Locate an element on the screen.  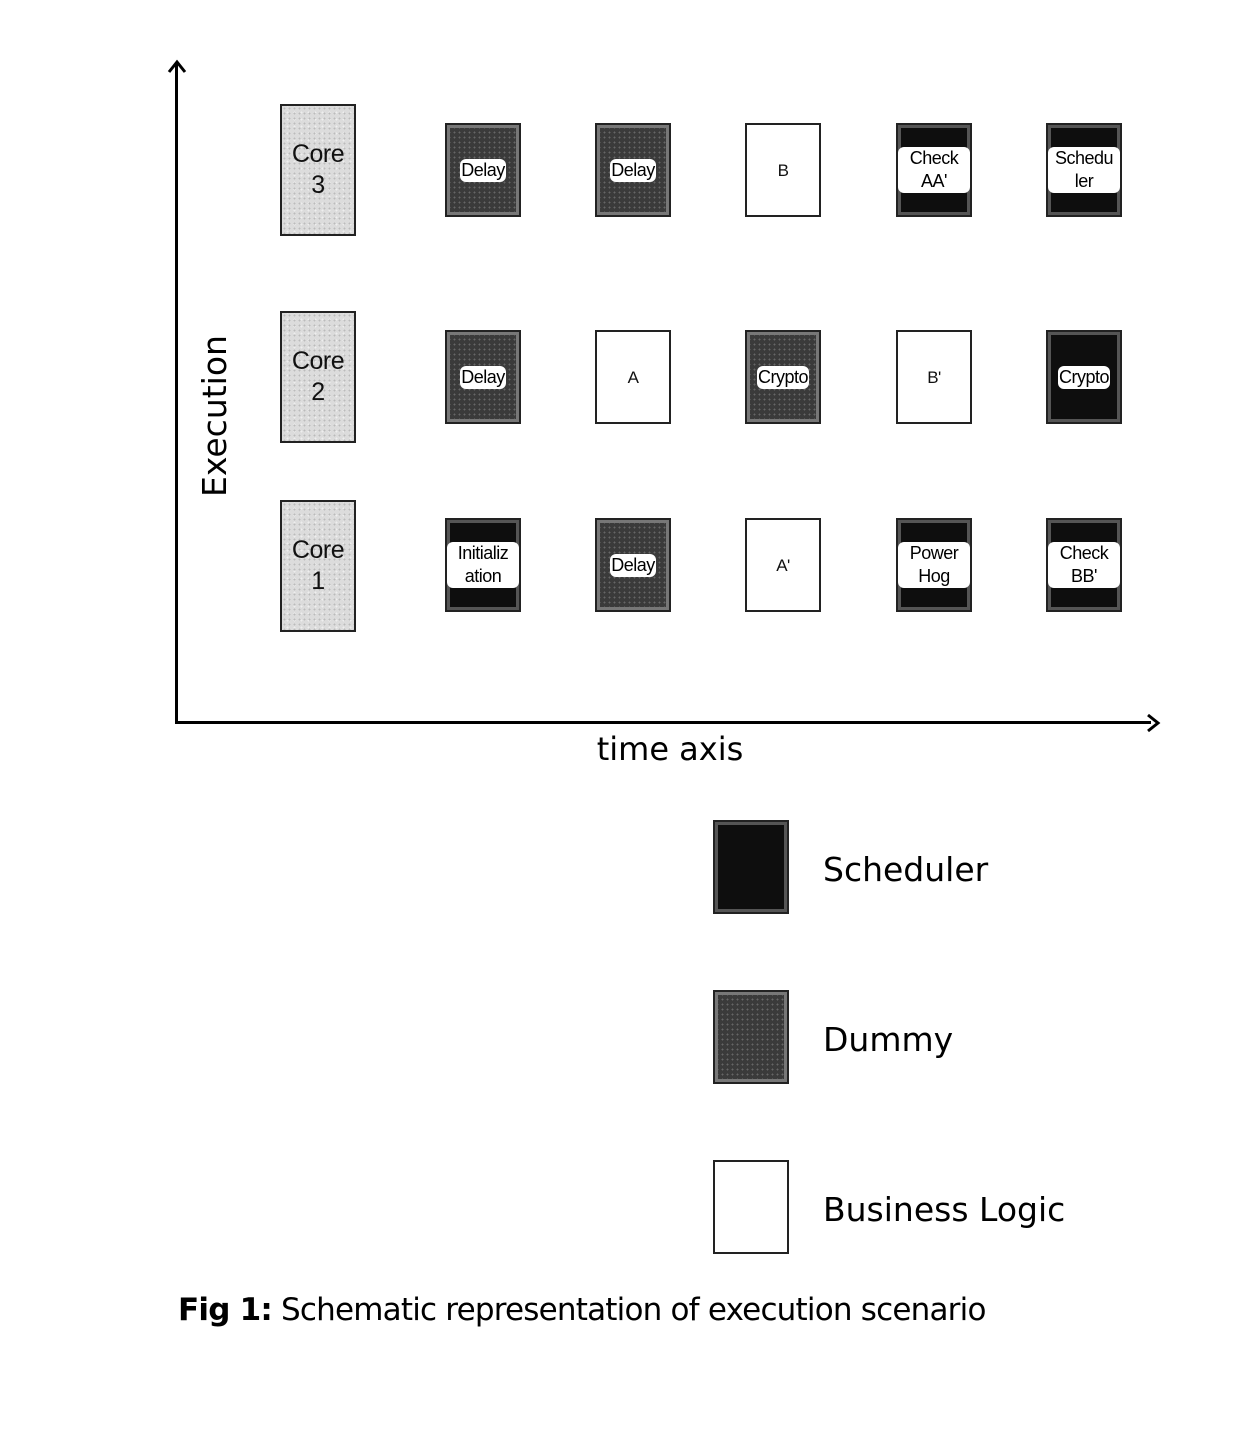
execution-axis-label: Execution is located at coordinates (214, 416).